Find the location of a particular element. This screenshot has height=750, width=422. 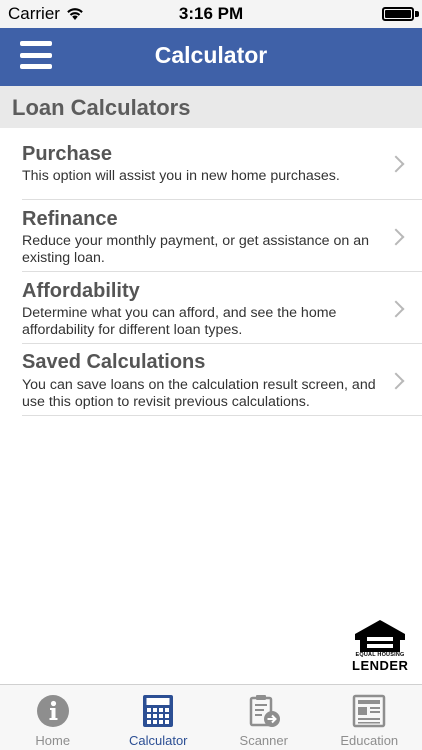

list-item-title: Refinance is located at coordinates (70, 219).